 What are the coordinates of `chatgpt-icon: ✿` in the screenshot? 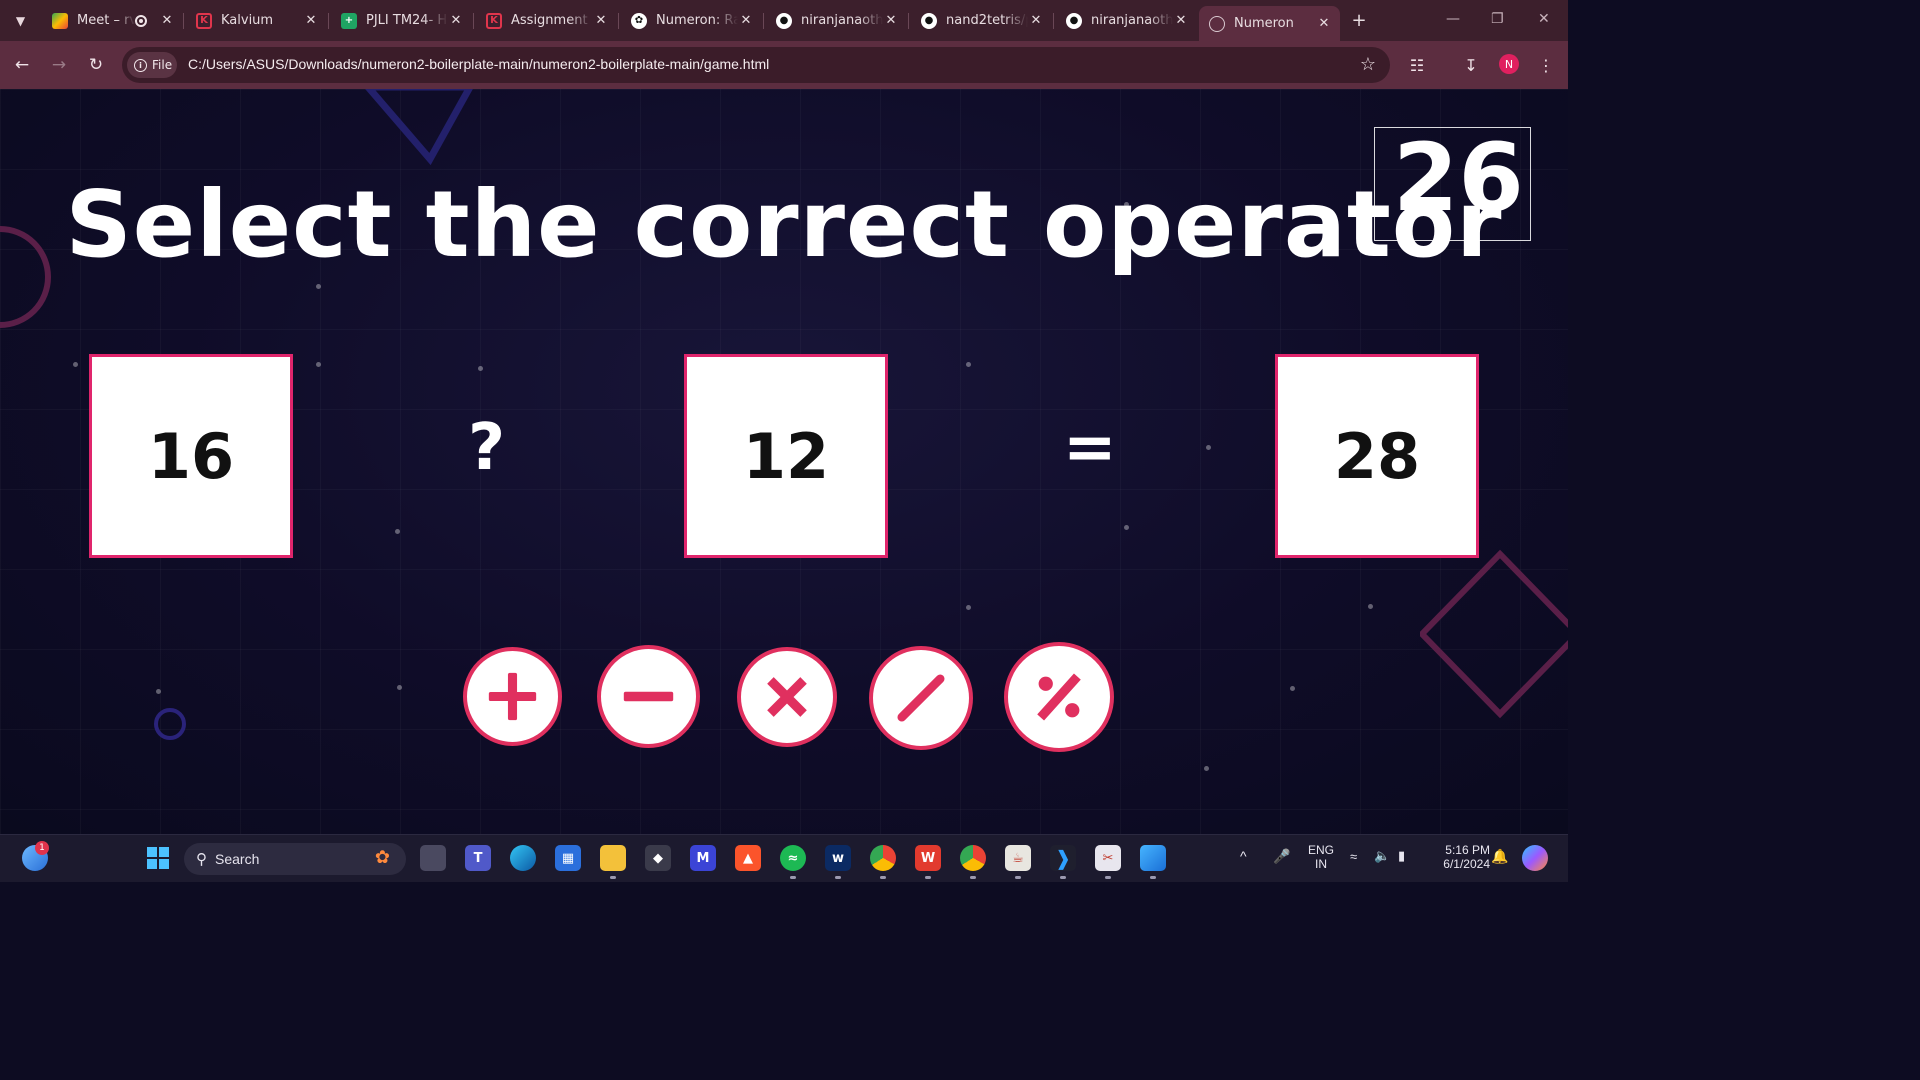 It's located at (639, 20).